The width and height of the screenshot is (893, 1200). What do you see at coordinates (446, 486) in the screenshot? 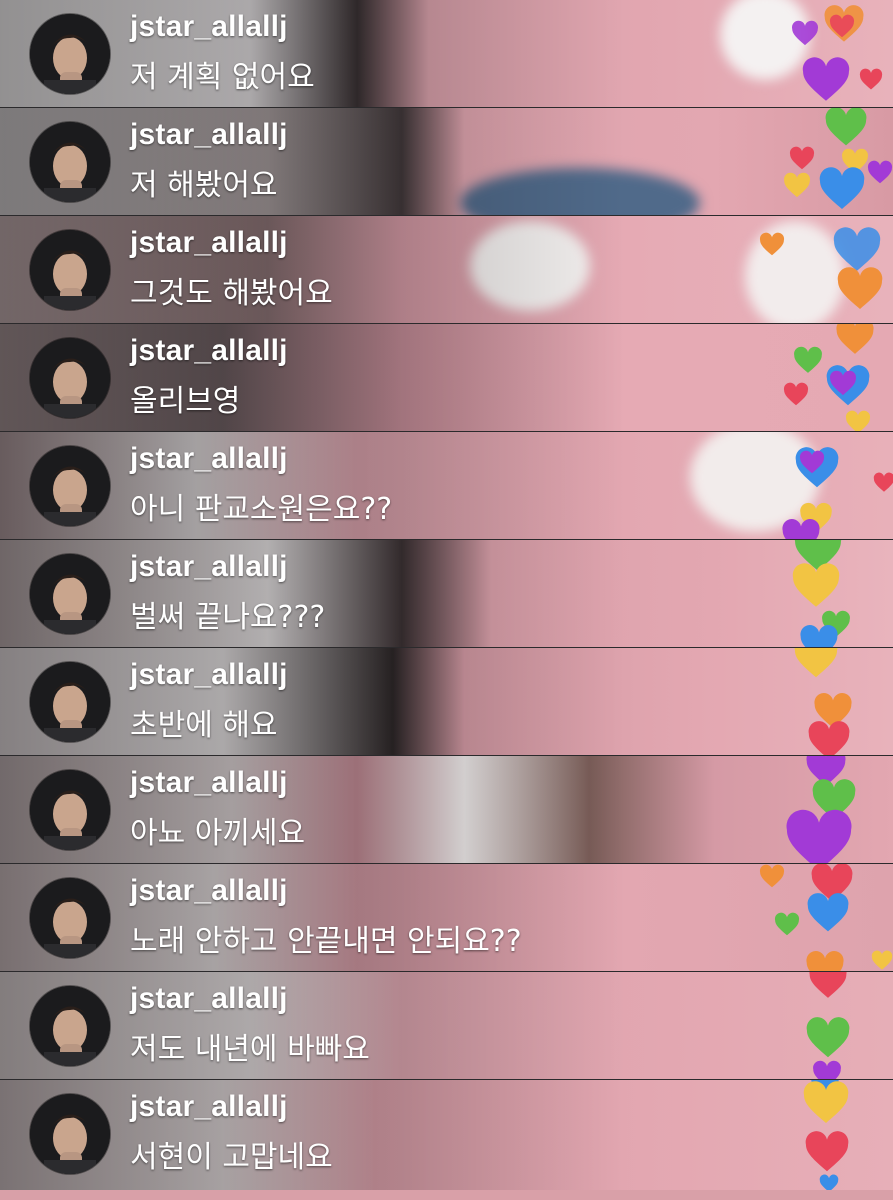
I see `comment-strip: jstar_allallj 아니 판교소원은요??` at bounding box center [446, 486].